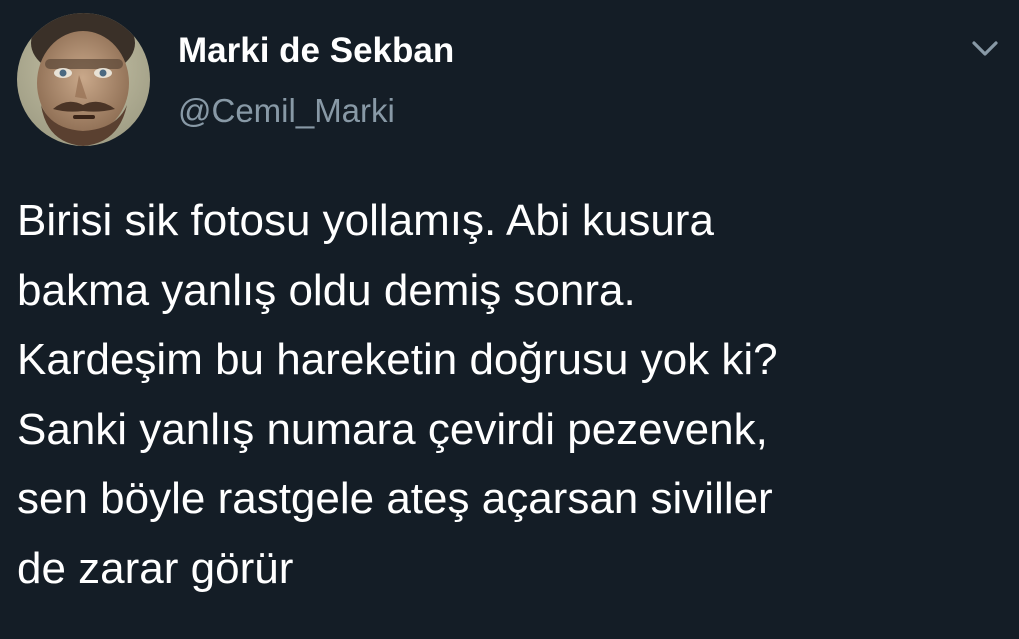  I want to click on author-display-name: Marki de Sekban, so click(316, 51).